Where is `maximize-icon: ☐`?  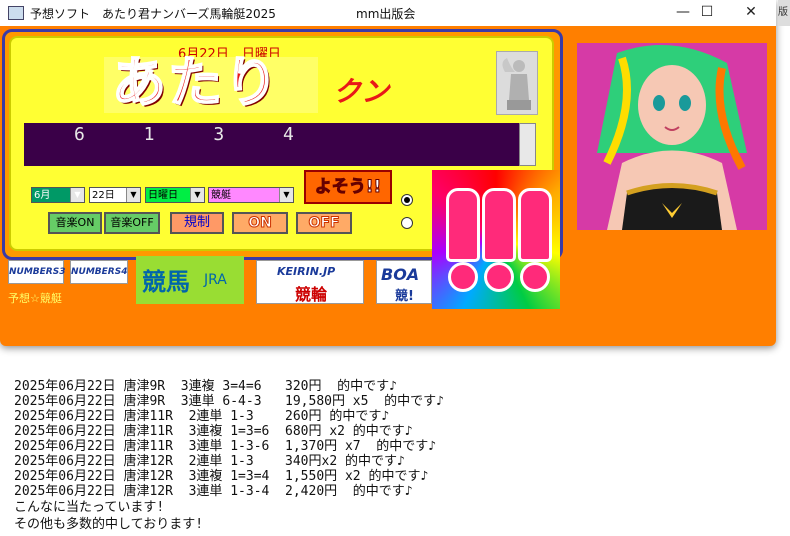
maximize-icon: ☐ is located at coordinates (707, 12).